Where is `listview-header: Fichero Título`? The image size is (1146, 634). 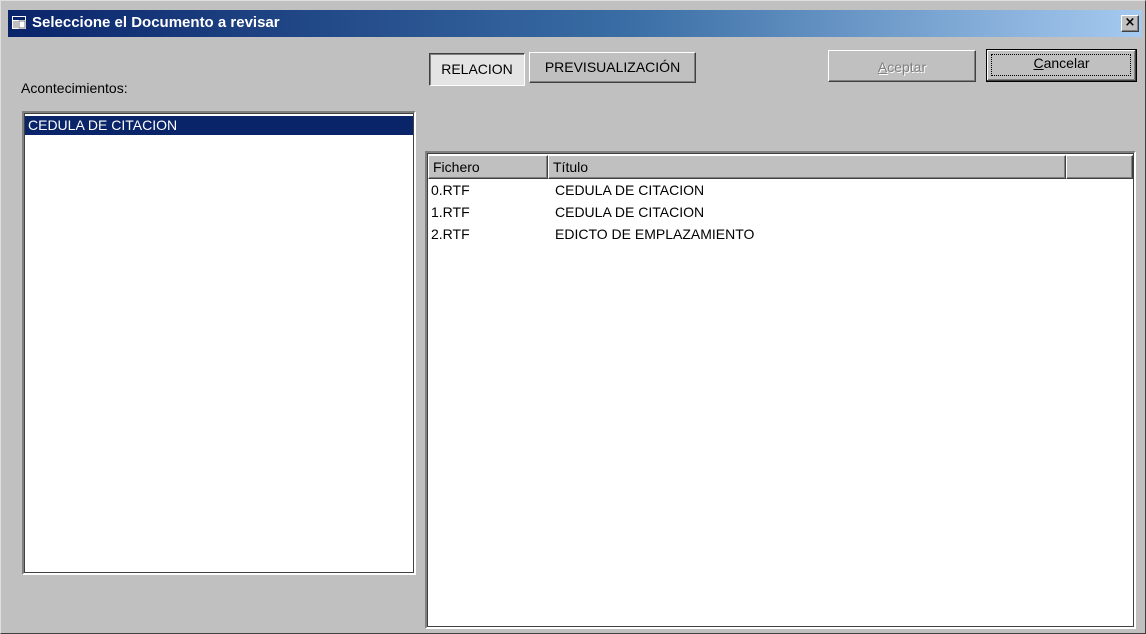
listview-header: Fichero Título is located at coordinates (780, 167).